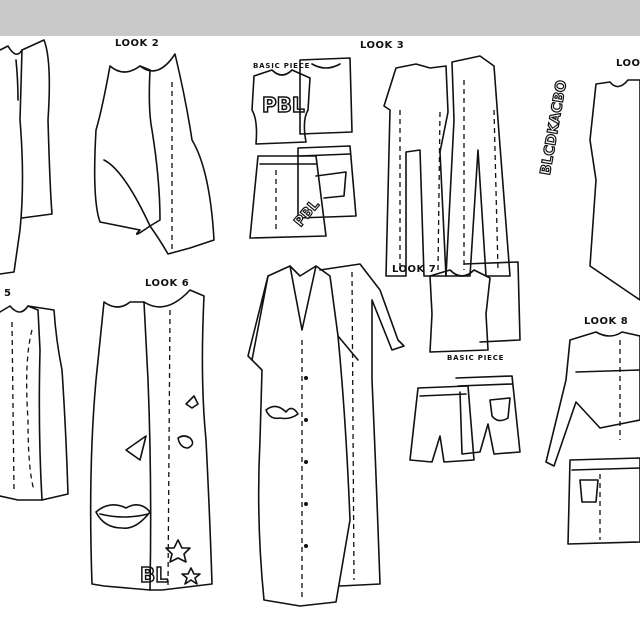  I want to click on tee-print-text: PBL, so click(283, 105).